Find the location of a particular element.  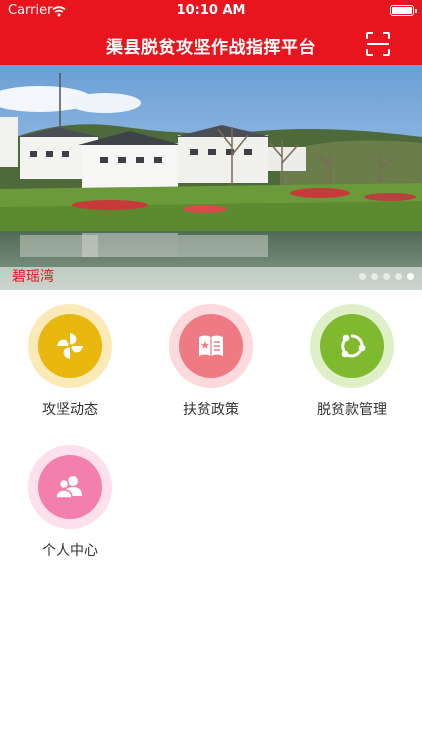

menu-item-label: 扶贫政策 is located at coordinates (211, 410).